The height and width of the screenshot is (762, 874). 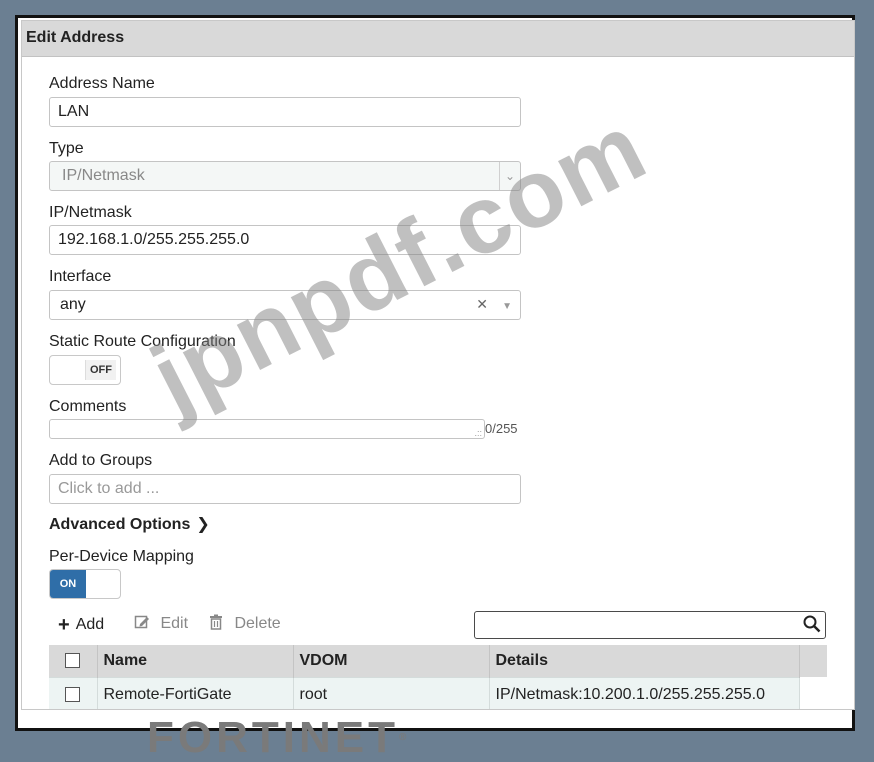 I want to click on address-name-value: LAN, so click(x=74, y=111).